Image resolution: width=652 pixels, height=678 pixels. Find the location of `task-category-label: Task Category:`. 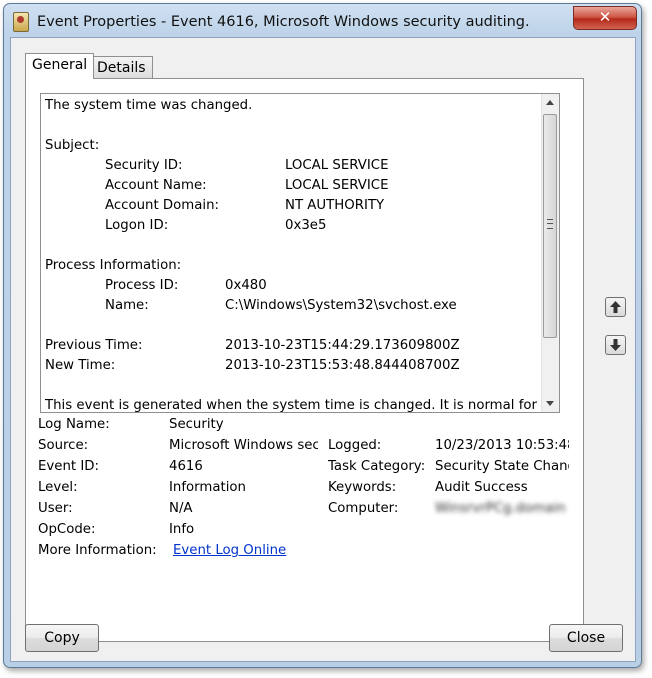

task-category-label: Task Category: is located at coordinates (377, 466).